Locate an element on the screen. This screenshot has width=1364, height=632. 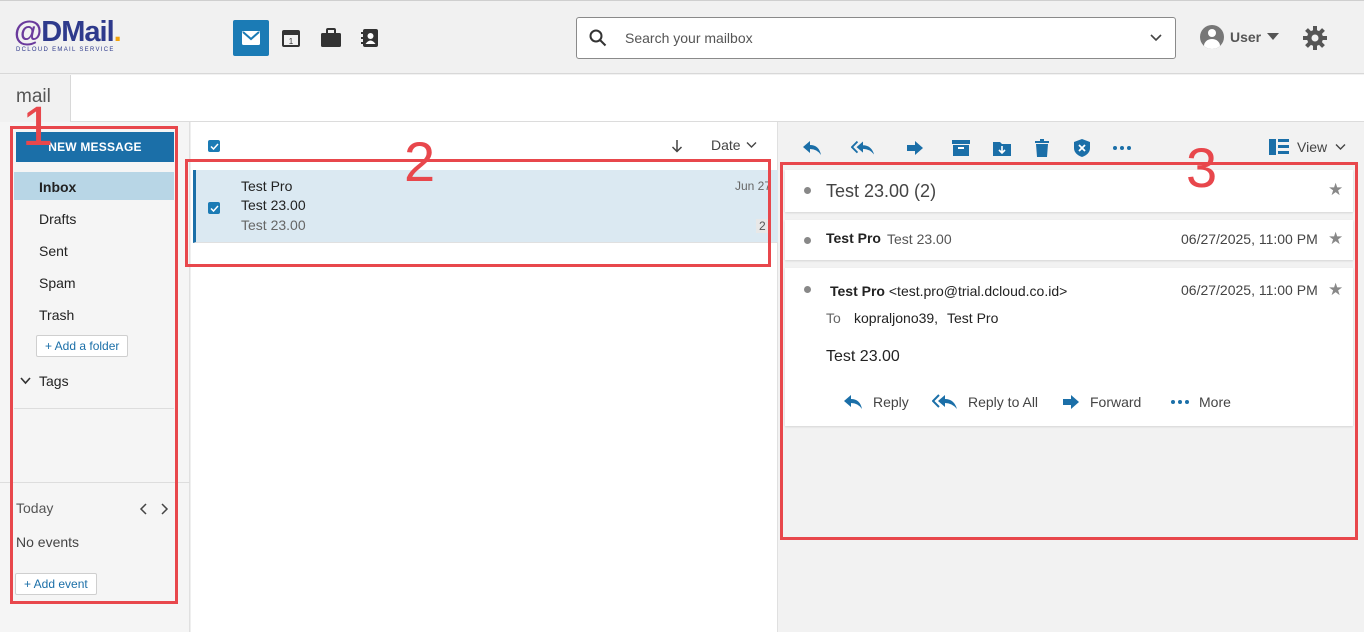
user-label: User is located at coordinates (1246, 37).